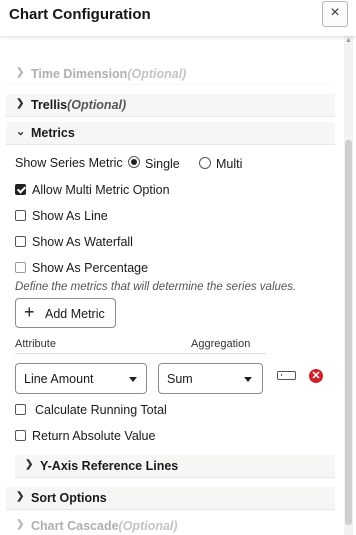 The height and width of the screenshot is (535, 356). Describe the element at coordinates (79, 74) in the screenshot. I see `section-label: Time Dimension` at that location.